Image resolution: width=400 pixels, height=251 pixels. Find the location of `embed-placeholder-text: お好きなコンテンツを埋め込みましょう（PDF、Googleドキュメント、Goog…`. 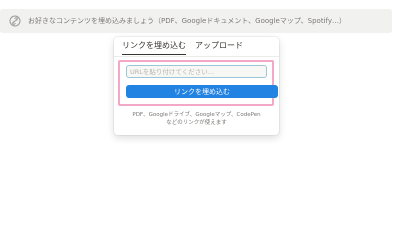

embed-placeholder-text: お好きなコンテンツを埋め込みましょう（PDF、Googleドキュメント、Goog… is located at coordinates (187, 21).